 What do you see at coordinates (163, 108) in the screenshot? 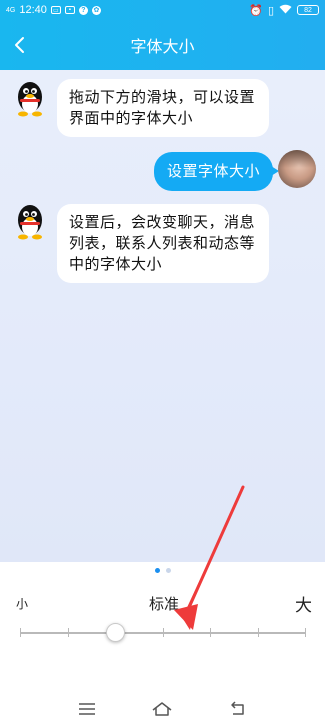
I see `chat-bubble-received: 拖动下方的滑块，可以设置界面中的字体大小` at bounding box center [163, 108].